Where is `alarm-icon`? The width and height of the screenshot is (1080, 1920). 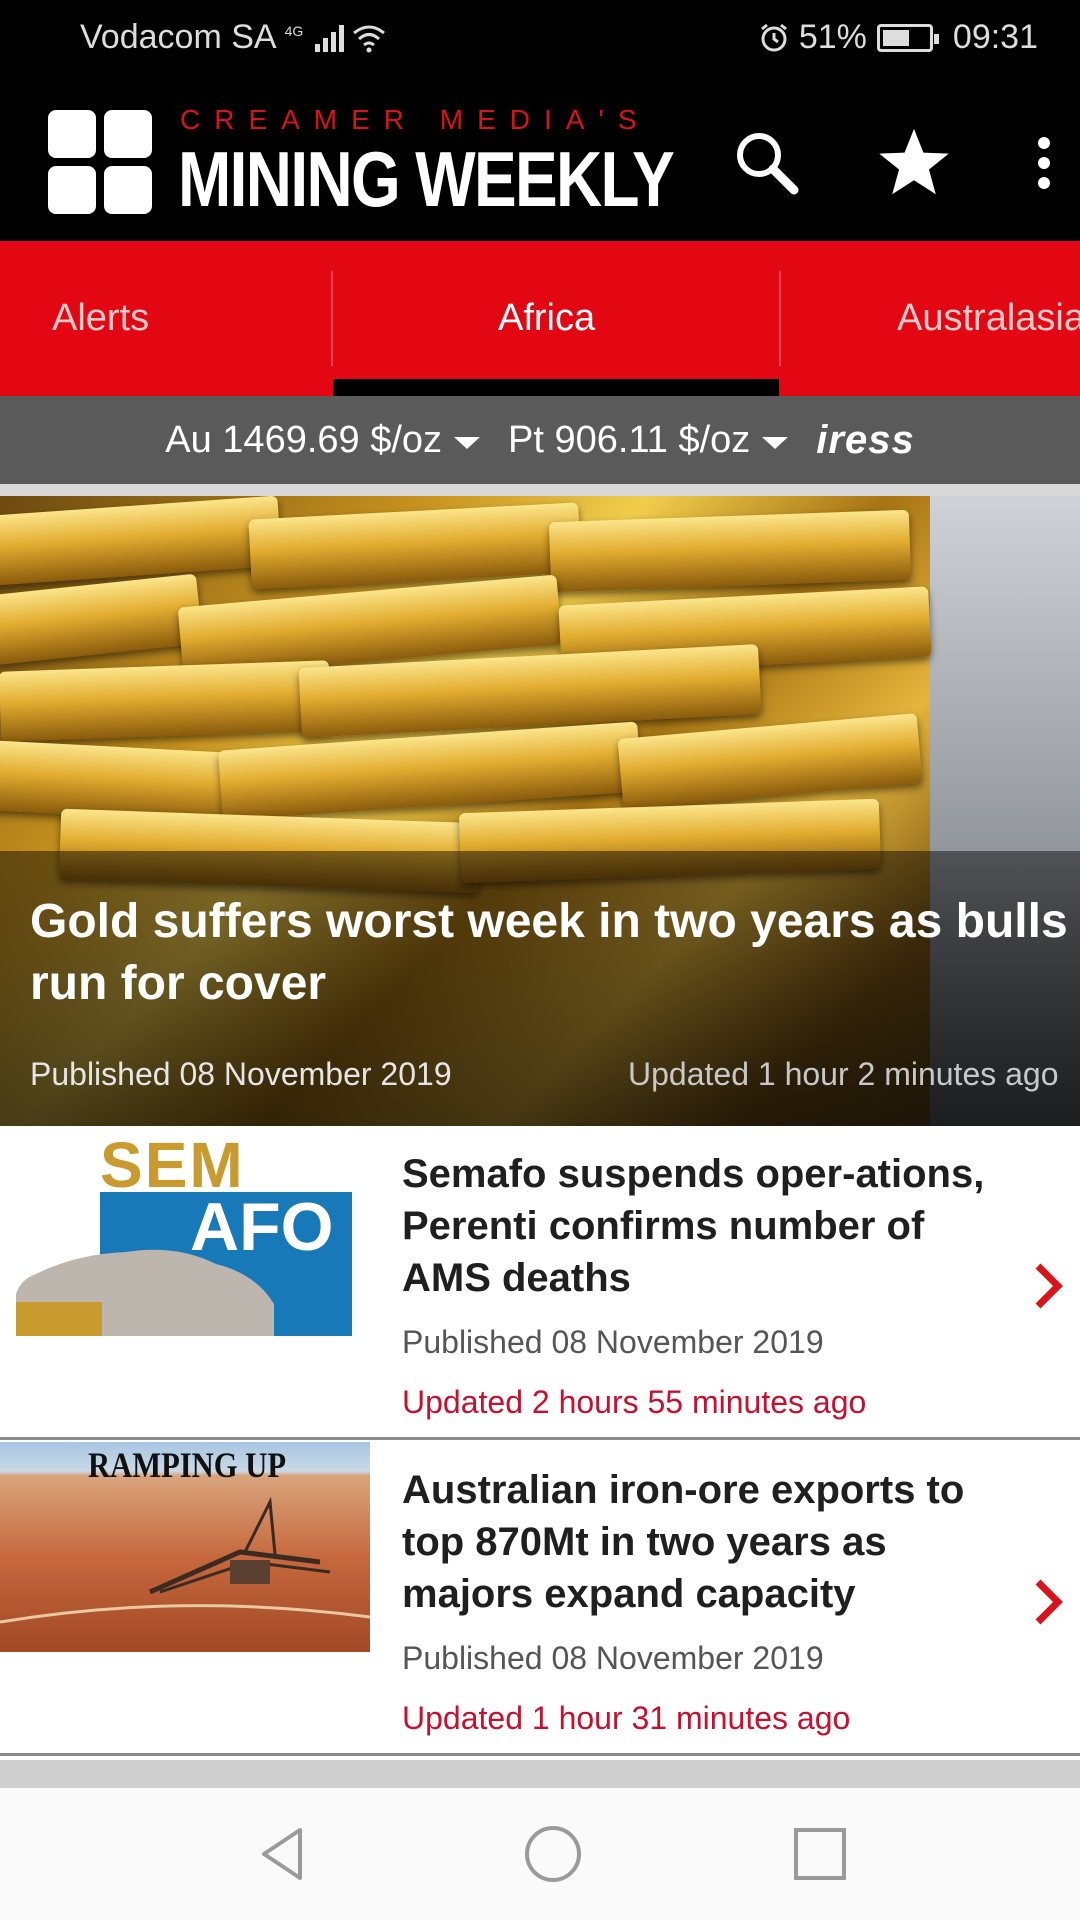
alarm-icon is located at coordinates (773, 37).